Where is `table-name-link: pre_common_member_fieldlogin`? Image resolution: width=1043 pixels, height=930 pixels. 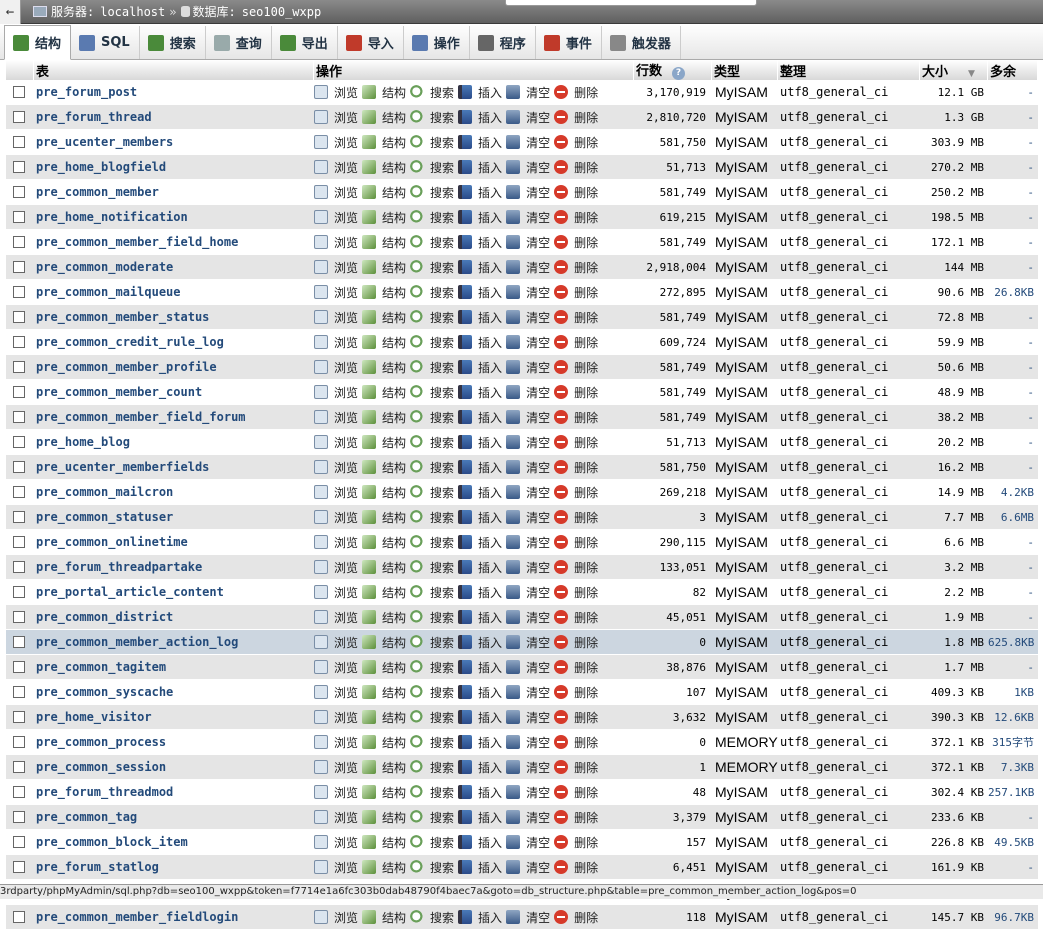 table-name-link: pre_common_member_fieldlogin is located at coordinates (174, 917).